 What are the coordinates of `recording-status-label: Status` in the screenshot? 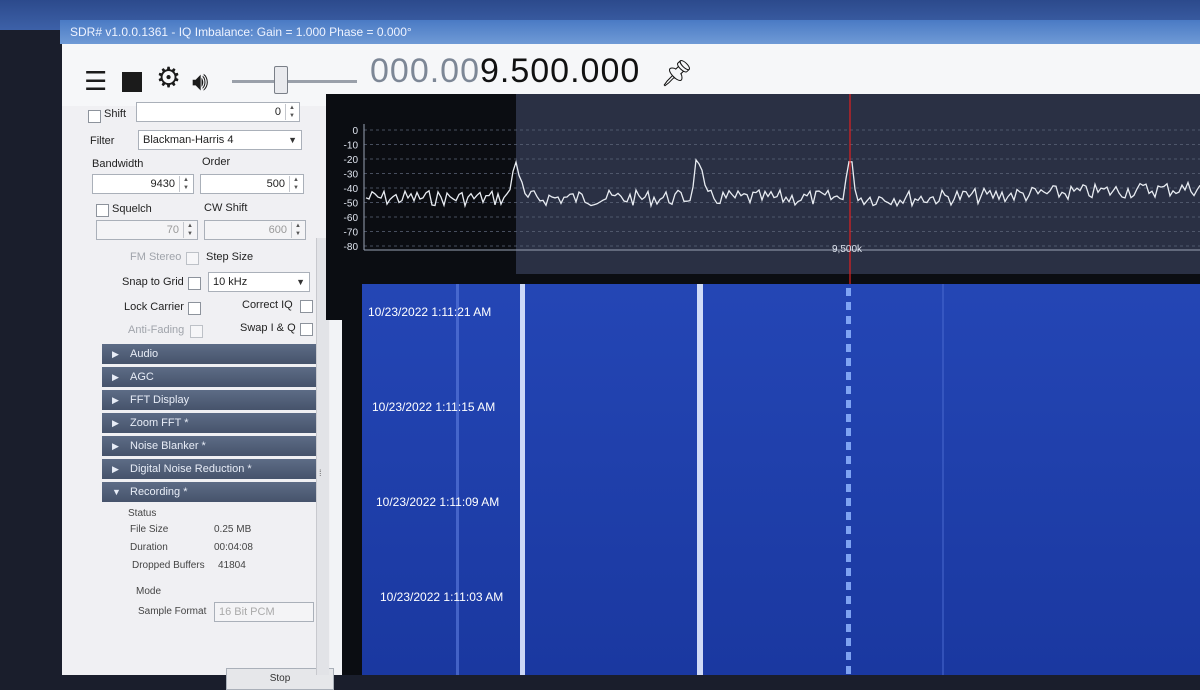 It's located at (142, 513).